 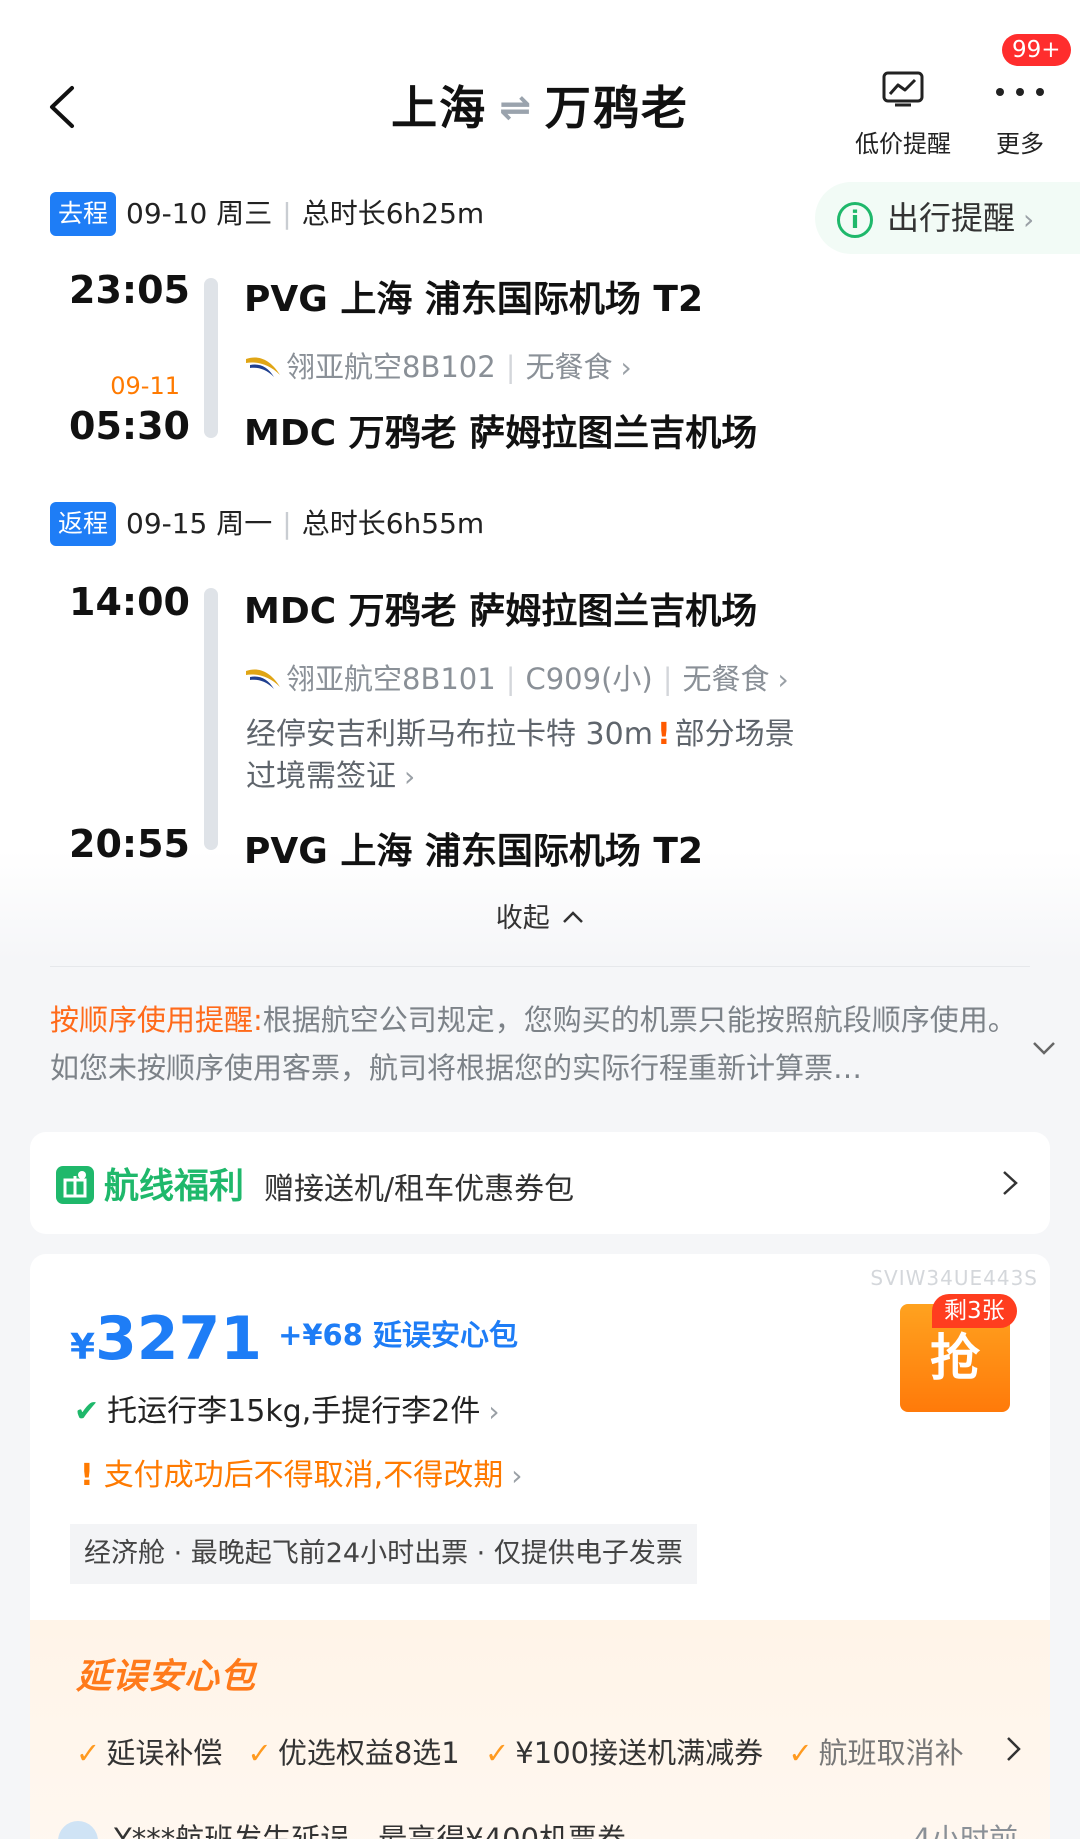 What do you see at coordinates (353, 1753) in the screenshot?
I see `delay-item: ✓ 优选权益8选1` at bounding box center [353, 1753].